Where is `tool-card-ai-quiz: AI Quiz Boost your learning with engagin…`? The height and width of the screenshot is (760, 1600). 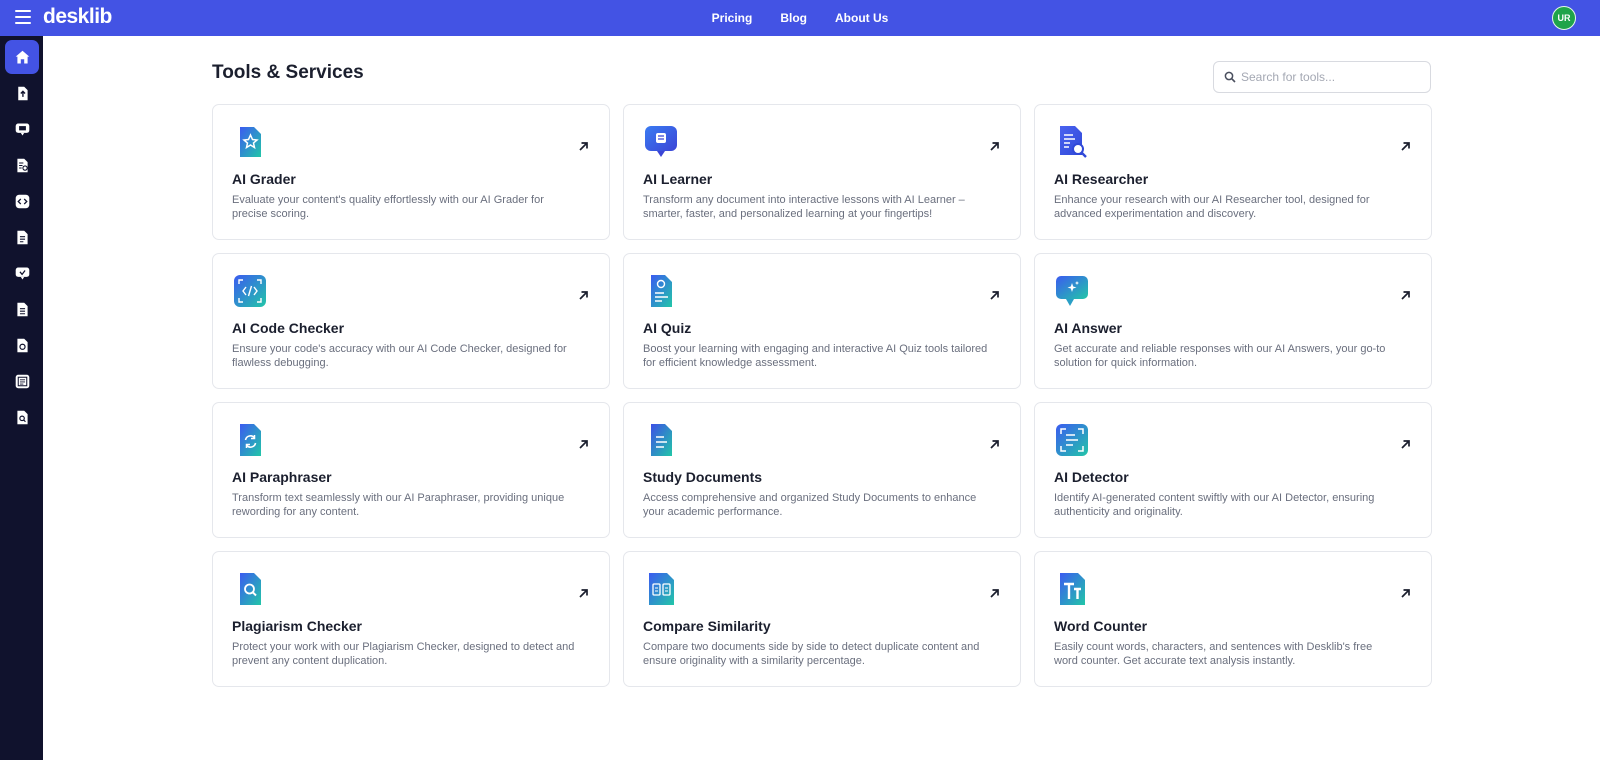
tool-card-ai-quiz: AI Quiz Boost your learning with engagin… is located at coordinates (822, 321).